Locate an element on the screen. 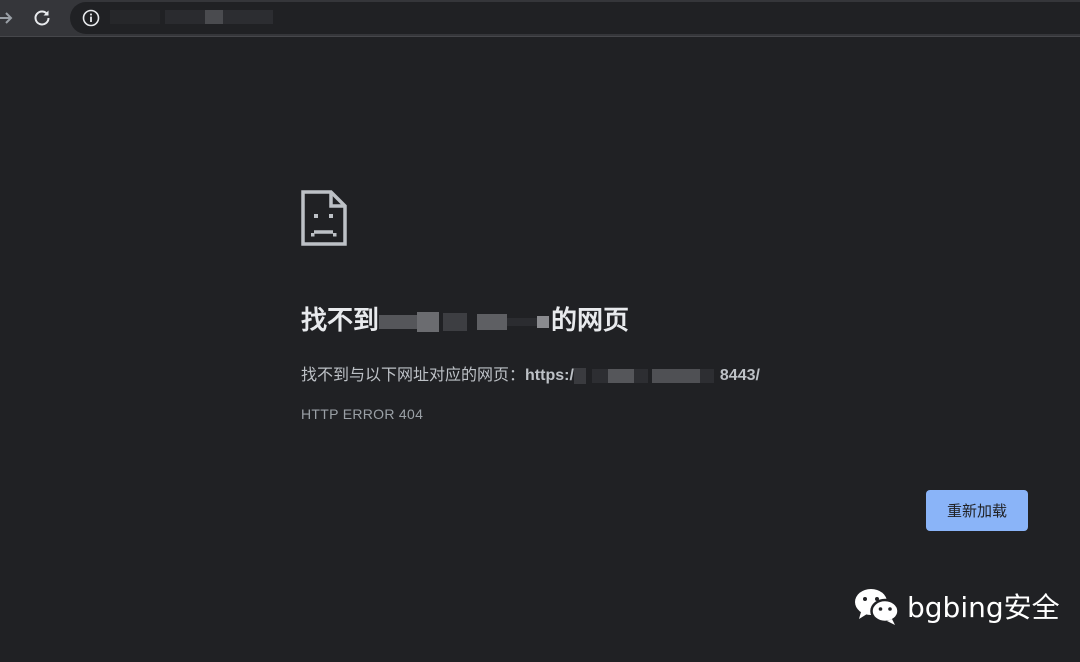 Image resolution: width=1080 pixels, height=662 pixels. url-prefix: https:/ is located at coordinates (549, 375).